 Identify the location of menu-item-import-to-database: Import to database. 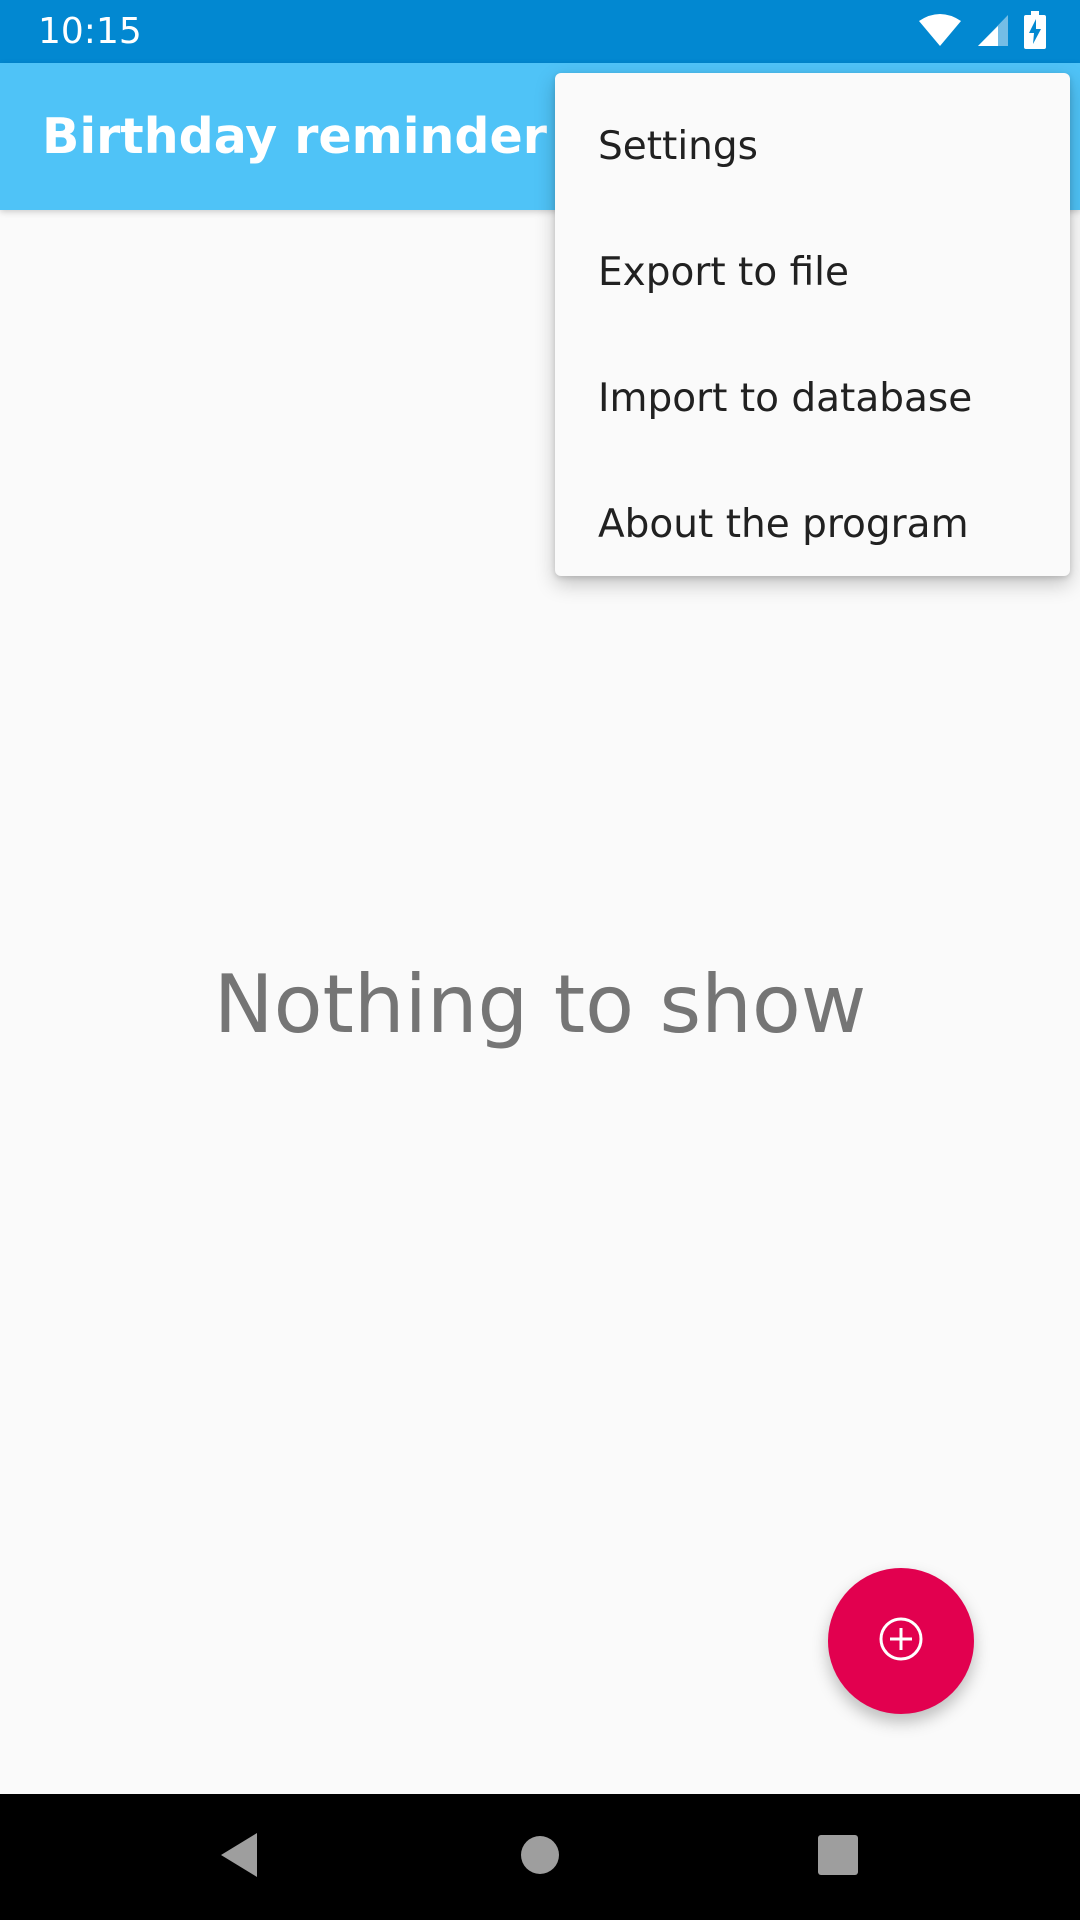
(812, 398).